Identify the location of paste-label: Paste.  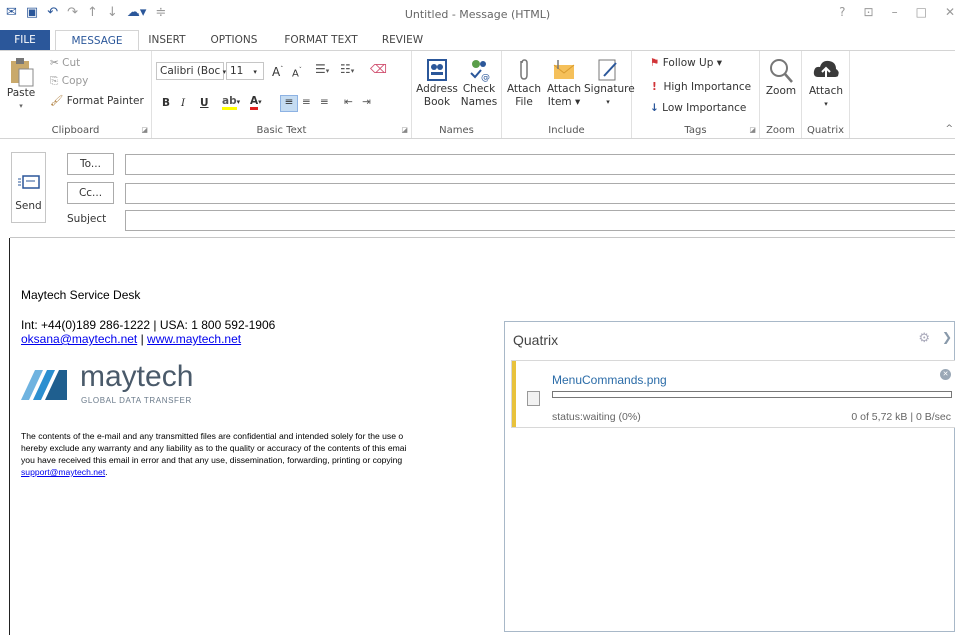
(21, 93).